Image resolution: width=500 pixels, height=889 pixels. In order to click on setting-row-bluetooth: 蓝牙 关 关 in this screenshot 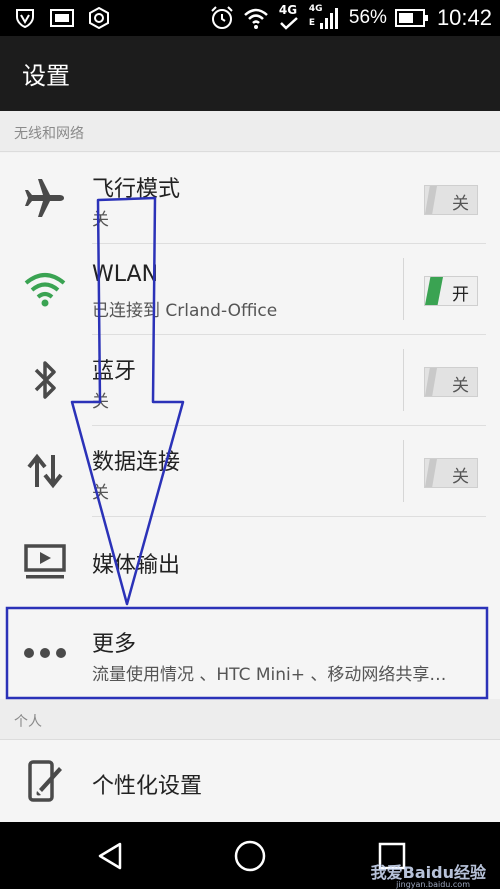, I will do `click(250, 380)`.